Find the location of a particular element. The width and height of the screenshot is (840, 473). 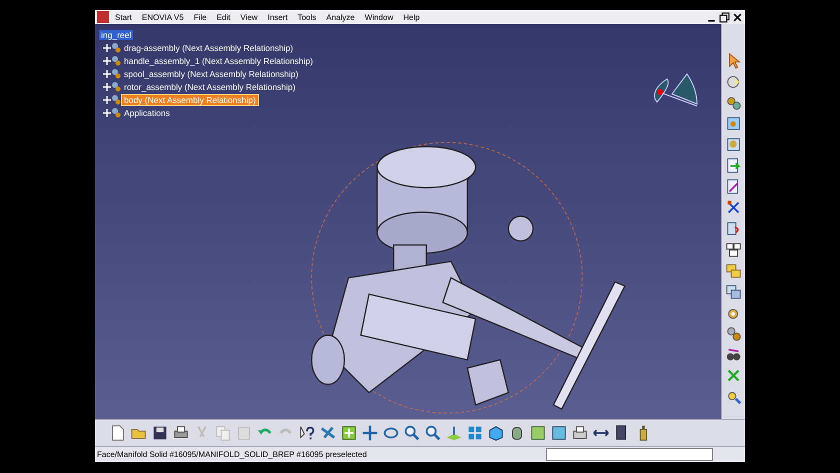

zoom-in-icon is located at coordinates (412, 433).